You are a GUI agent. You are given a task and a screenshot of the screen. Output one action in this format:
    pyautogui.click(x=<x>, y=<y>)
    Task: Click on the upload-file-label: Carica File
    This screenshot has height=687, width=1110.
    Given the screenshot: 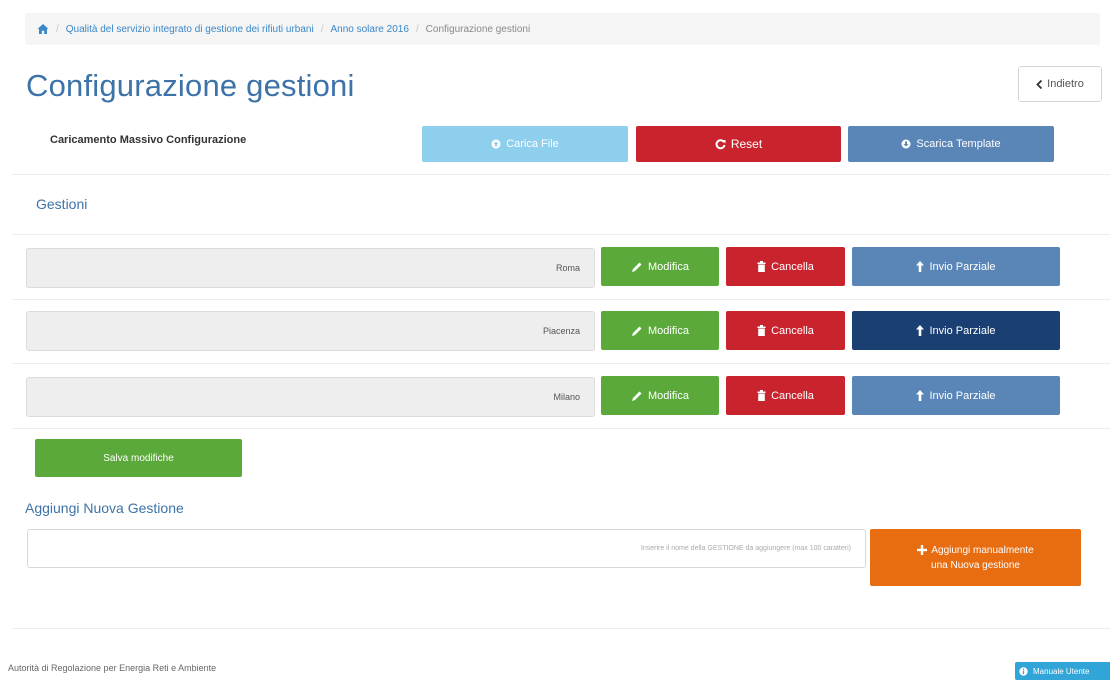 What is the action you would take?
    pyautogui.click(x=532, y=144)
    